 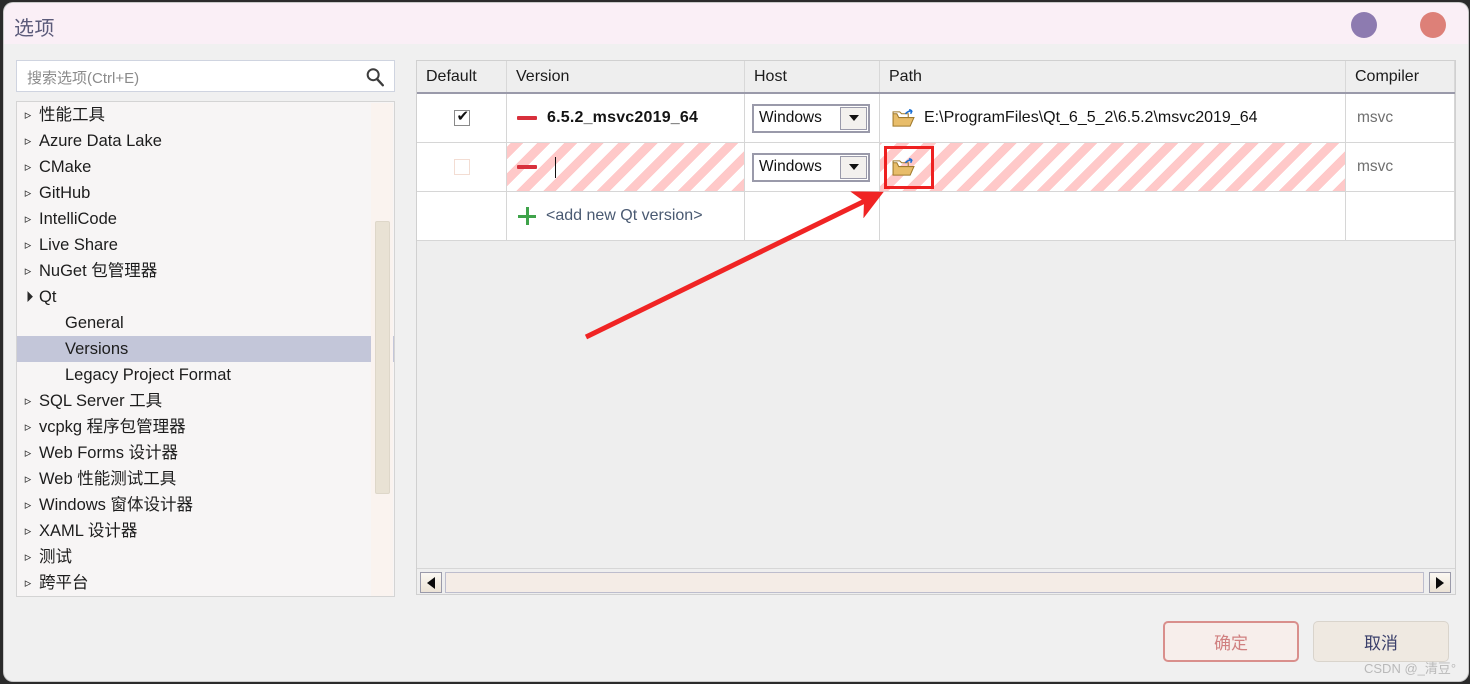 I want to click on sidebar-item-versions: Versions, so click(x=205, y=349).